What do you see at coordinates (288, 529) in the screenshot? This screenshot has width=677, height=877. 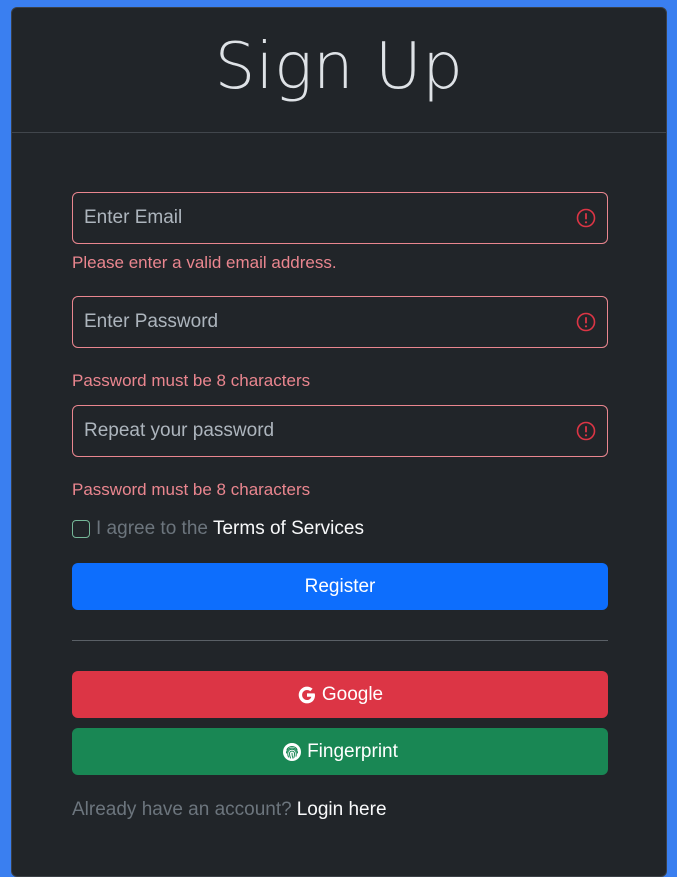 I see `terms-link: Terms of Services` at bounding box center [288, 529].